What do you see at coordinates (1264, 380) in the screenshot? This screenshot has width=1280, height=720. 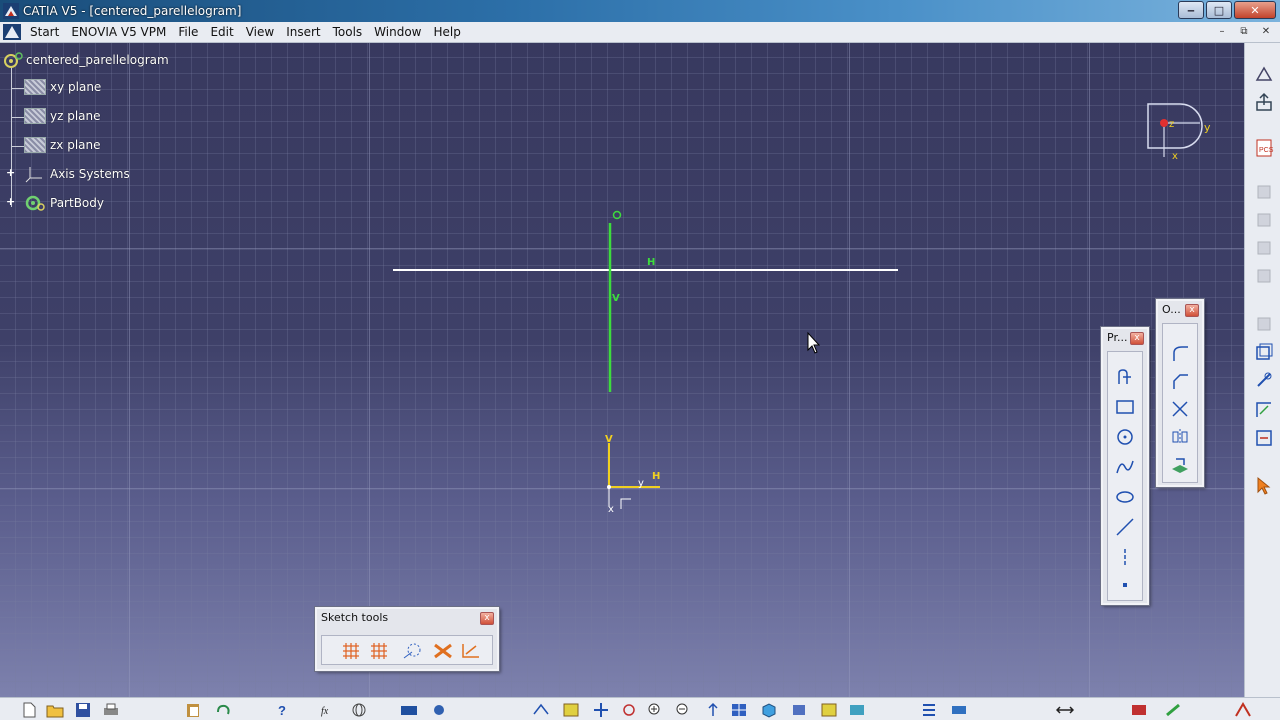 I see `constraint-icon` at bounding box center [1264, 380].